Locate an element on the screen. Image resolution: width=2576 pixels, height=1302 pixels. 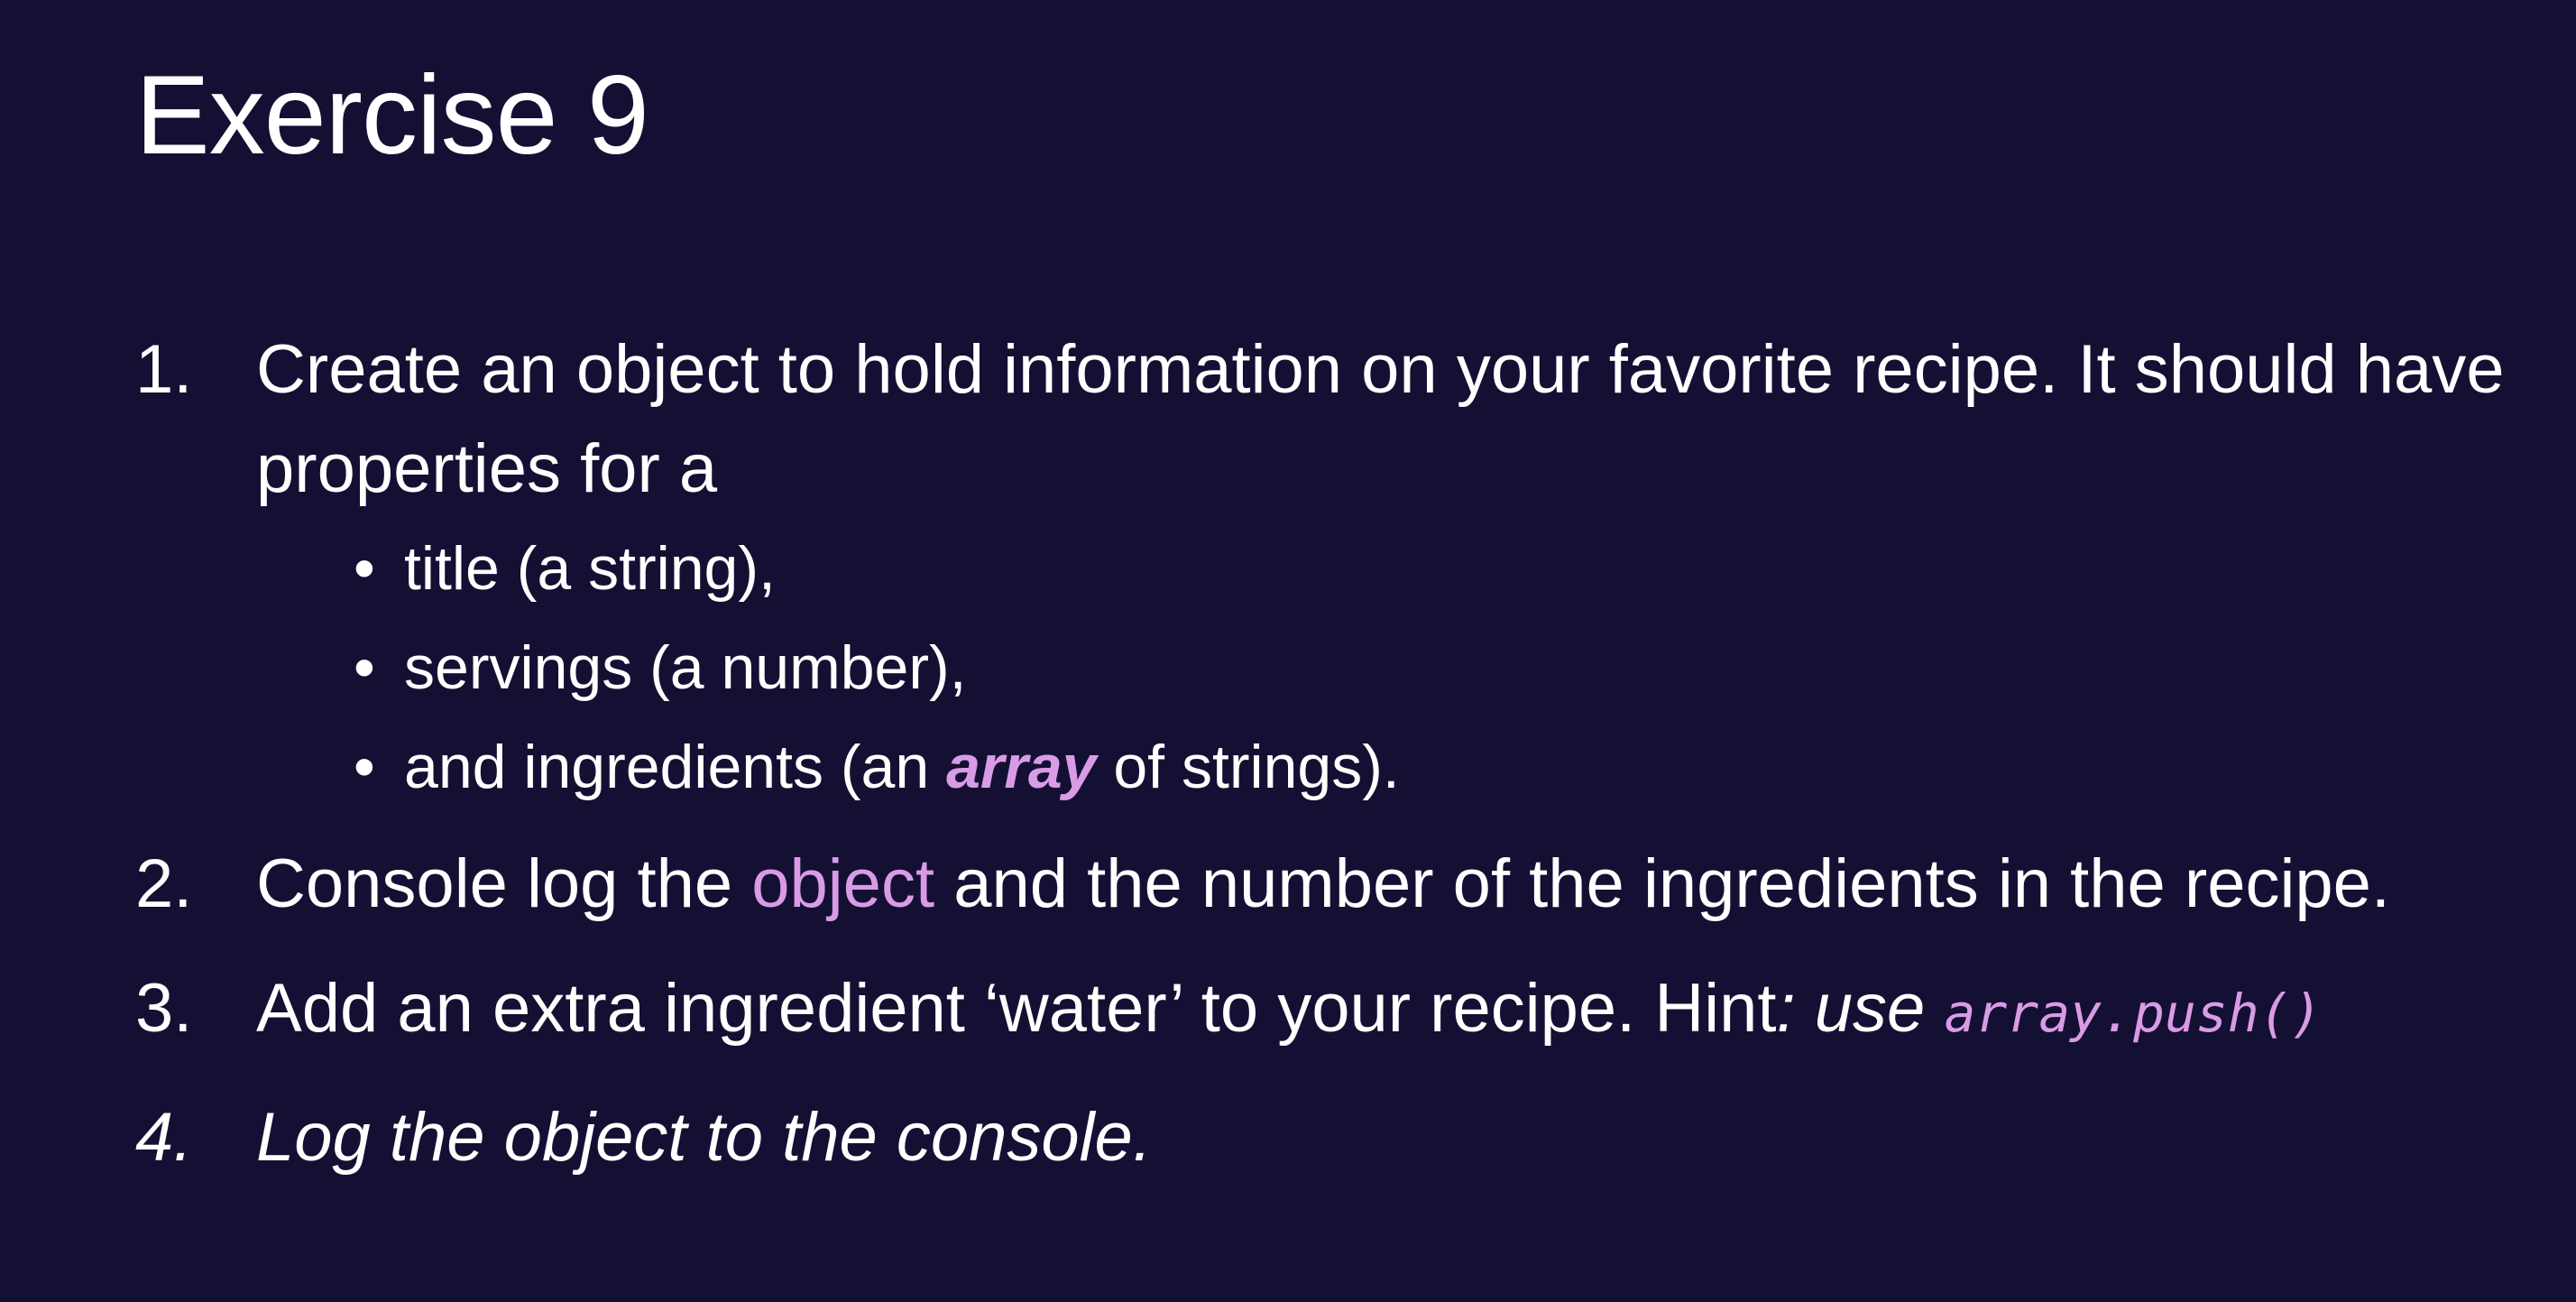
sub-item-text: servings (a number), is located at coordinates (685, 667).